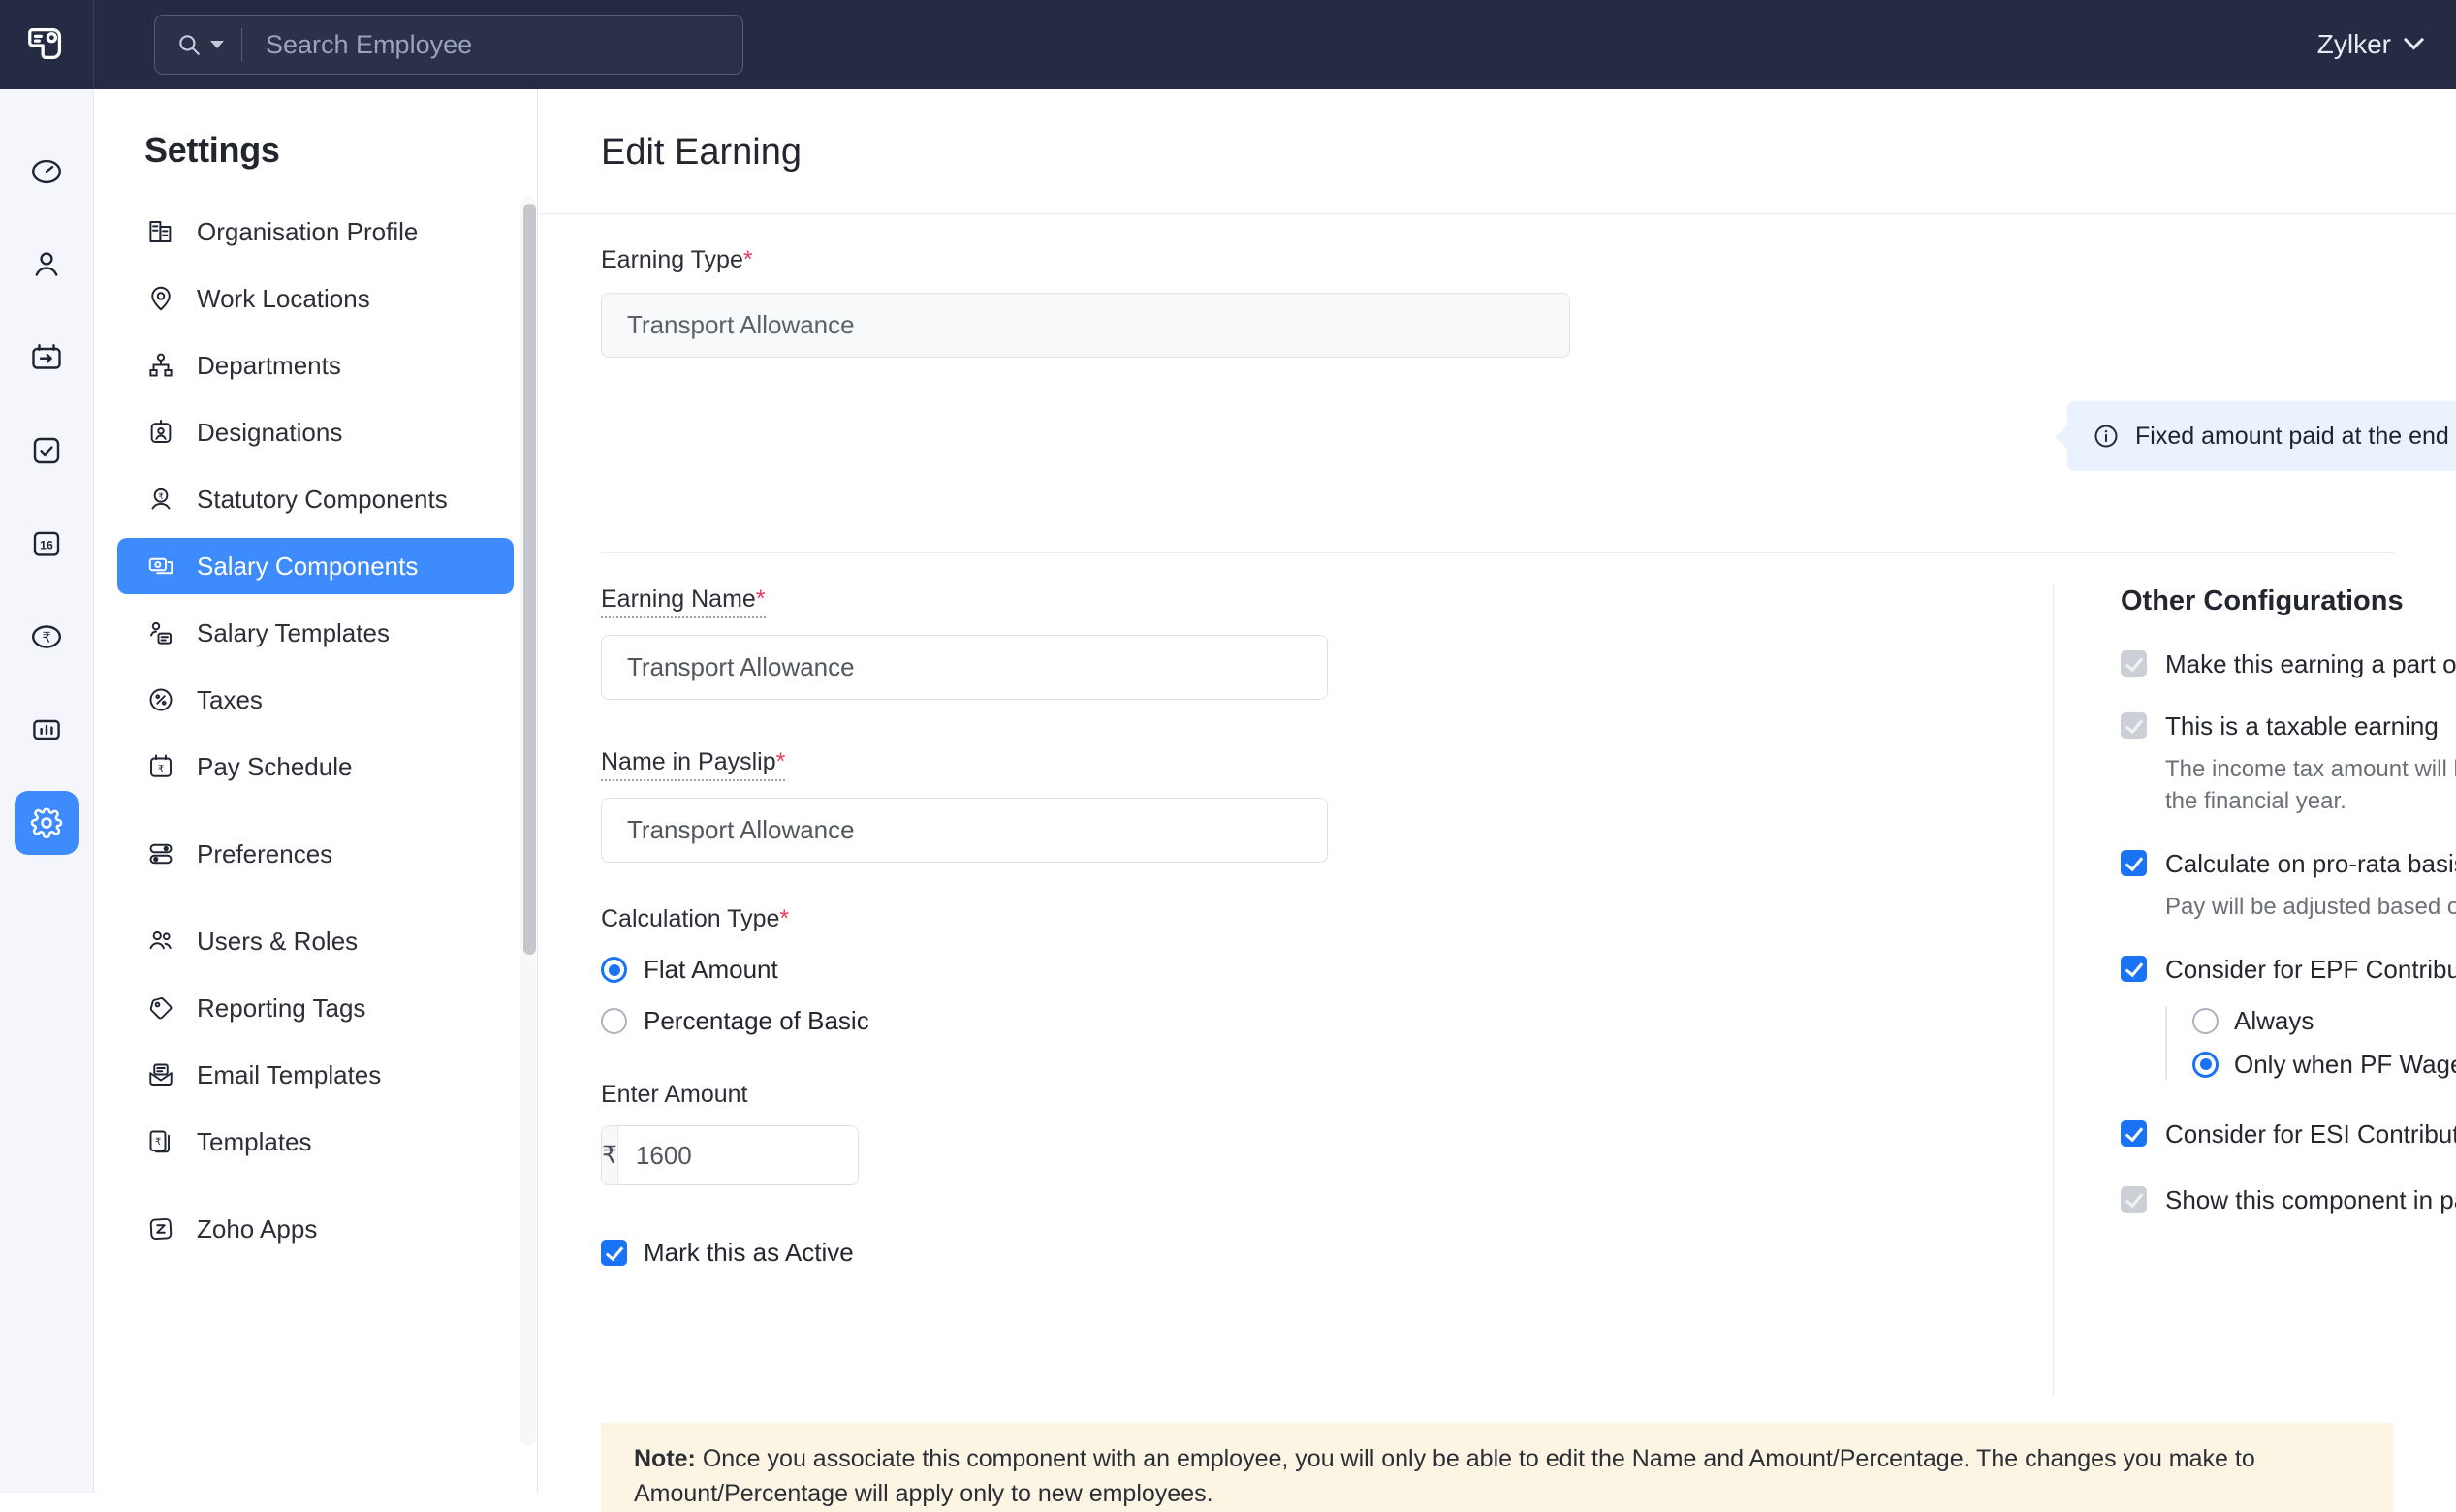  I want to click on column-divider, so click(2053, 990).